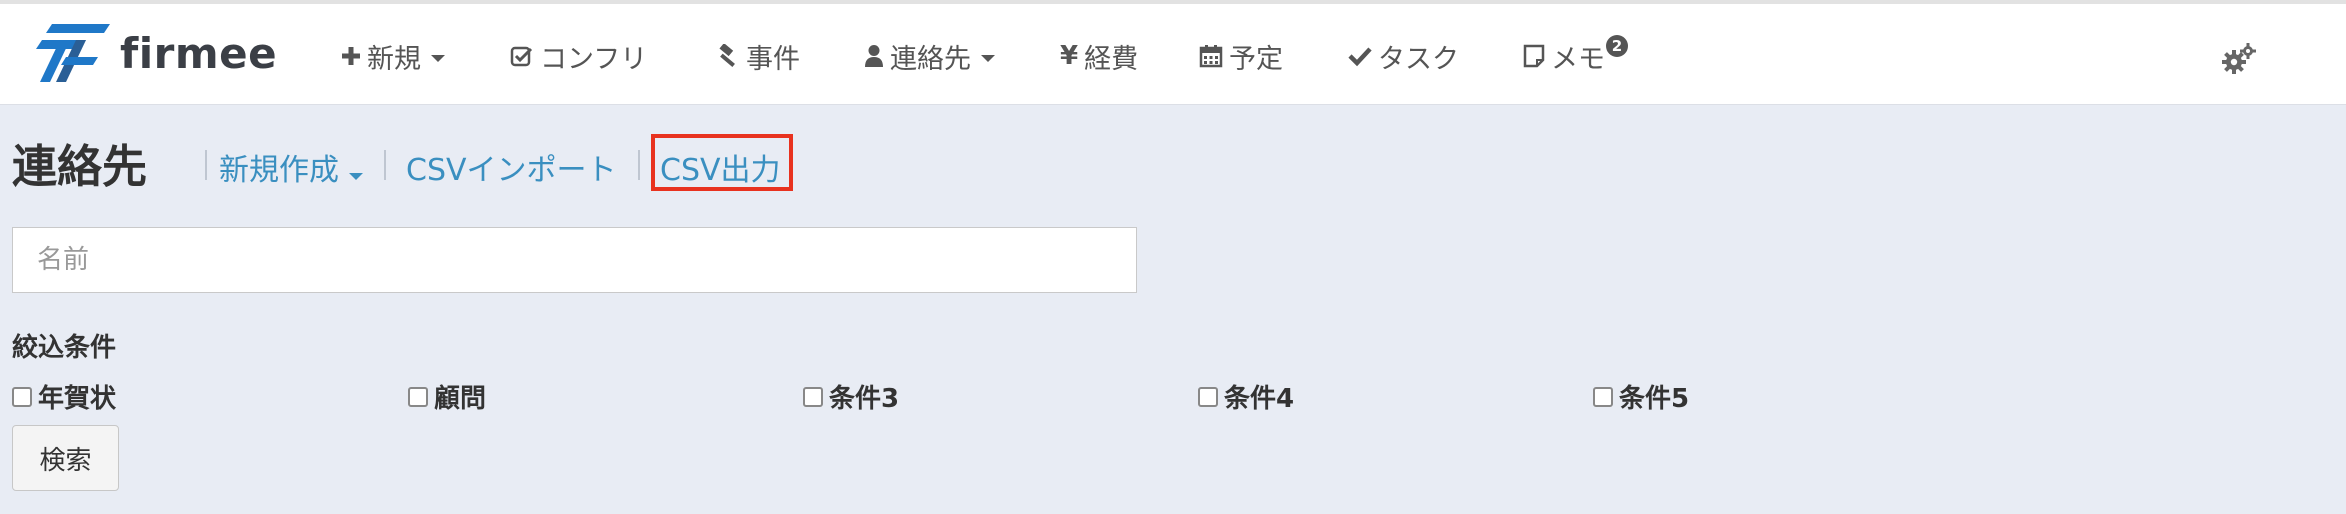 The image size is (2346, 514). I want to click on nav-label: メモ, so click(1578, 59).